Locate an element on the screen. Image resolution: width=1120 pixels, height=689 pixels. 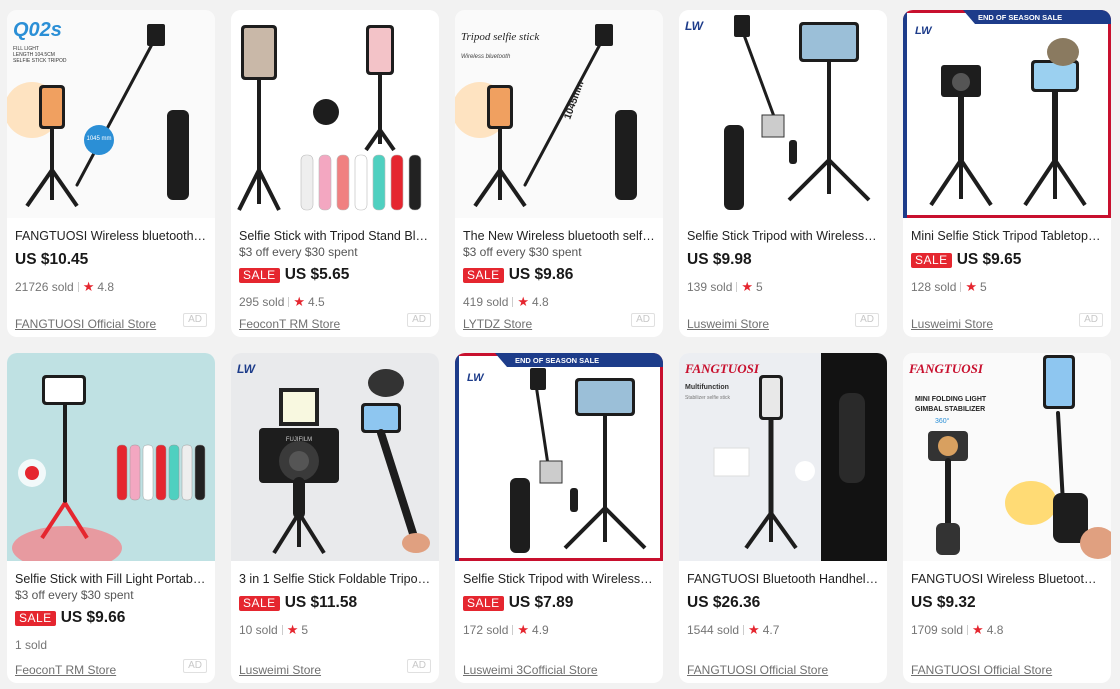
svg-text: FANGTUOSI is located at coordinates (946, 368).